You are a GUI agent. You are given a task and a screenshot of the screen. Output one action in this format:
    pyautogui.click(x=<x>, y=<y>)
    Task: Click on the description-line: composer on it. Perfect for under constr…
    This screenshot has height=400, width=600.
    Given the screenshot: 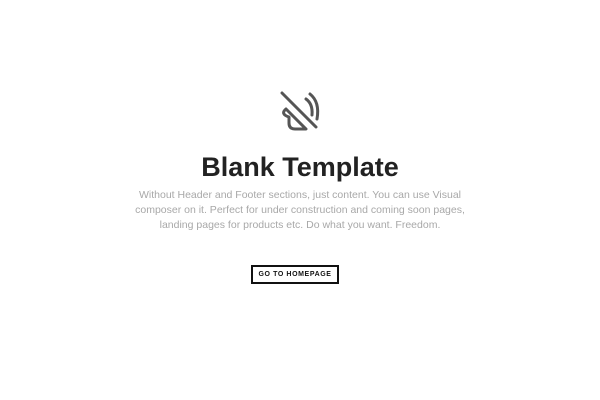 What is the action you would take?
    pyautogui.click(x=300, y=210)
    